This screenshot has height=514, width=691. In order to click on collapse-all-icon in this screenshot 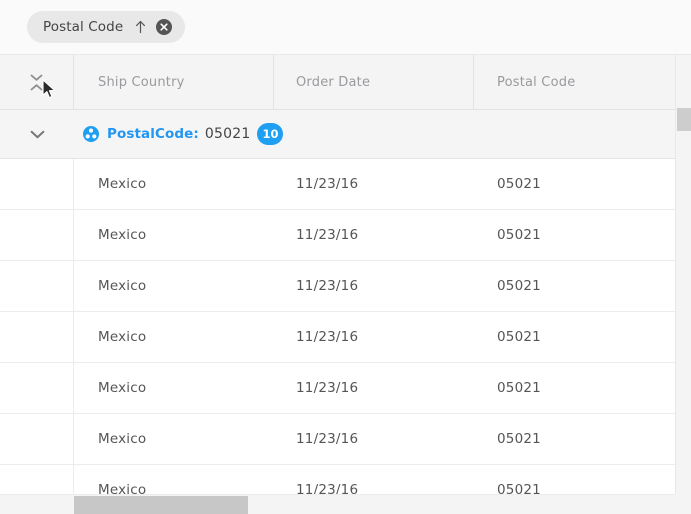, I will do `click(37, 82)`.